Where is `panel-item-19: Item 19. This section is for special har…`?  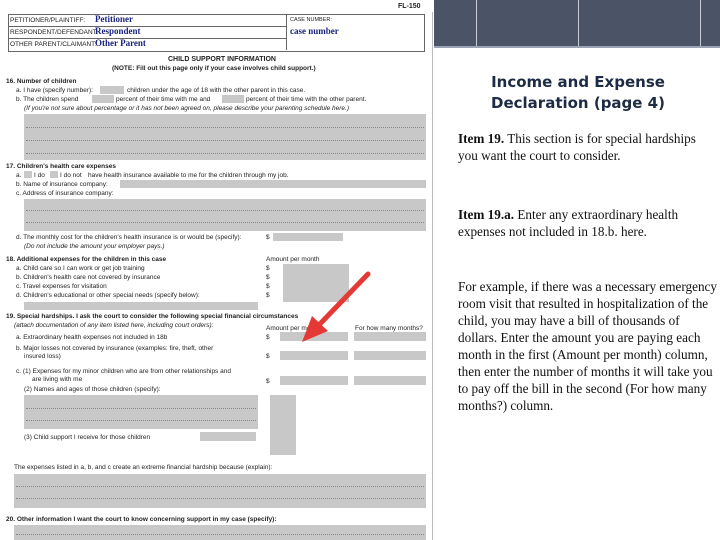 panel-item-19: Item 19. This section is for special har… is located at coordinates (588, 147).